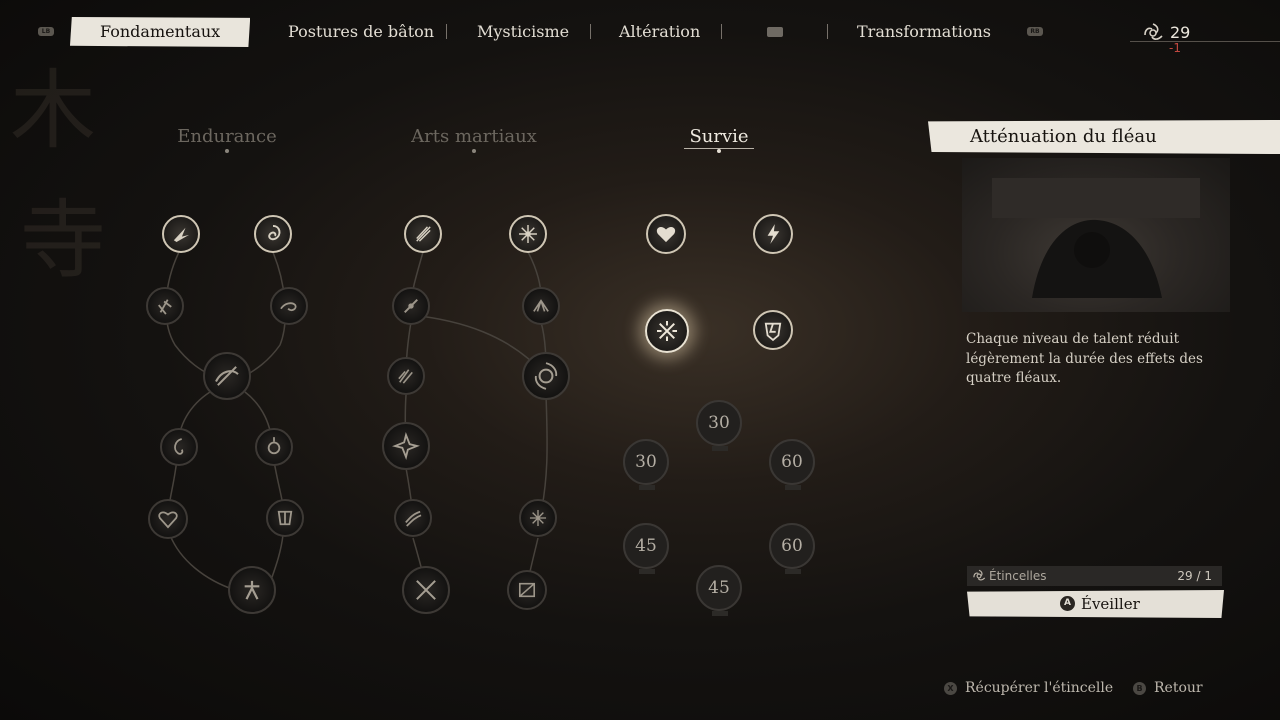 This screenshot has width=1280, height=720. I want to click on dash-icon, so click(227, 376).